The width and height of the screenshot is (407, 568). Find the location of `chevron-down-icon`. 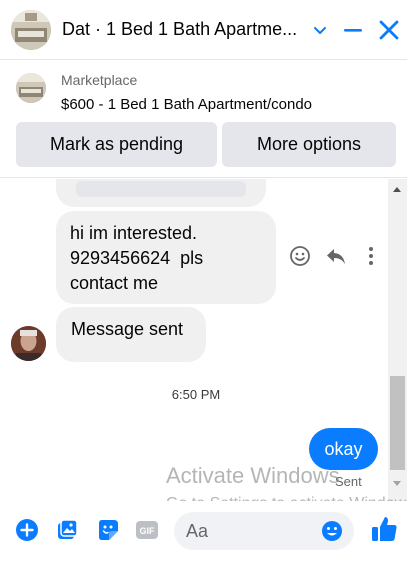

chevron-down-icon is located at coordinates (320, 30).